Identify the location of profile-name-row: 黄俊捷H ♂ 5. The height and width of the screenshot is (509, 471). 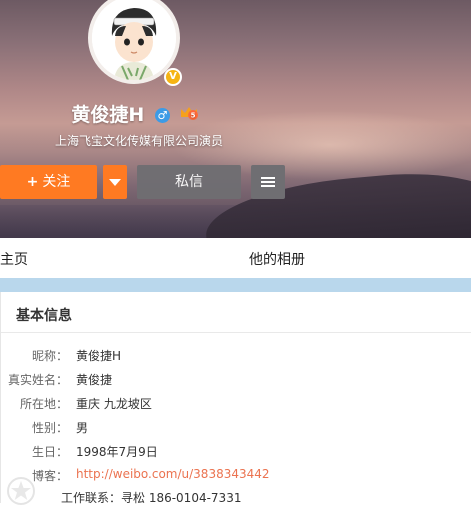
(135, 113).